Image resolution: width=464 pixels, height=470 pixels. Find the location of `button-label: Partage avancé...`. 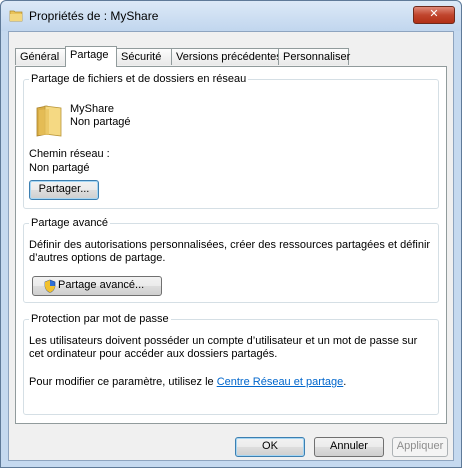

button-label: Partage avancé... is located at coordinates (101, 285).